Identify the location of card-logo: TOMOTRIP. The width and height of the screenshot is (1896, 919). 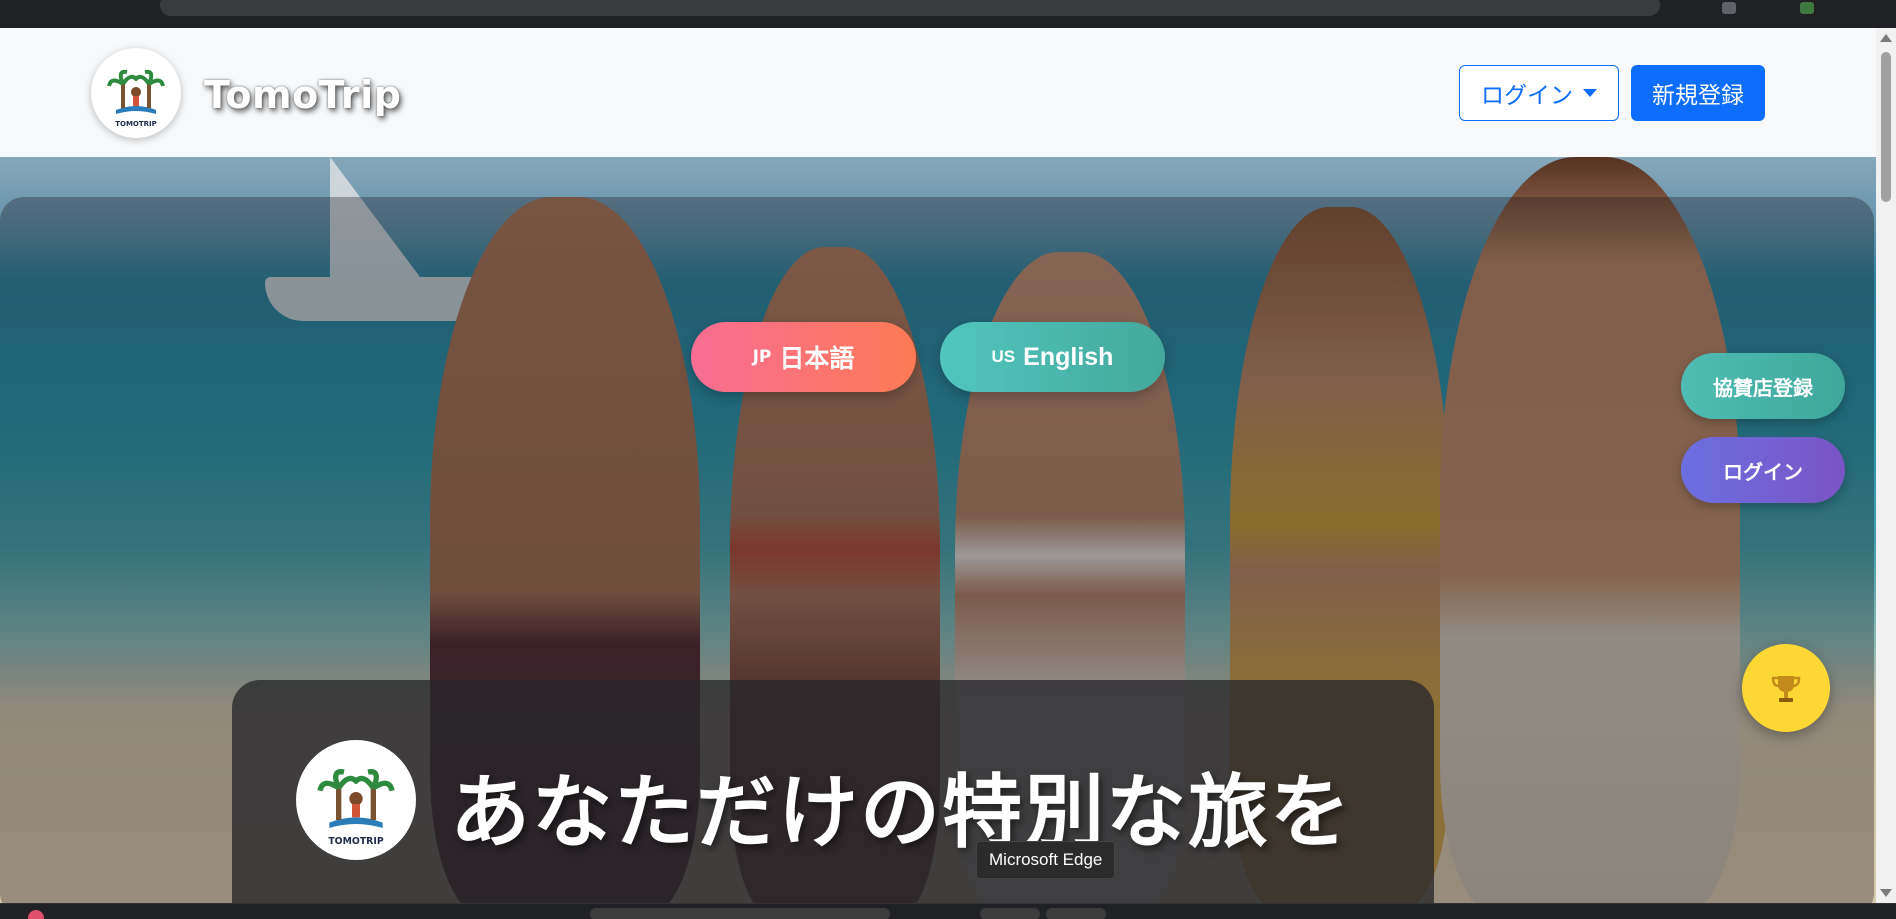
(356, 800).